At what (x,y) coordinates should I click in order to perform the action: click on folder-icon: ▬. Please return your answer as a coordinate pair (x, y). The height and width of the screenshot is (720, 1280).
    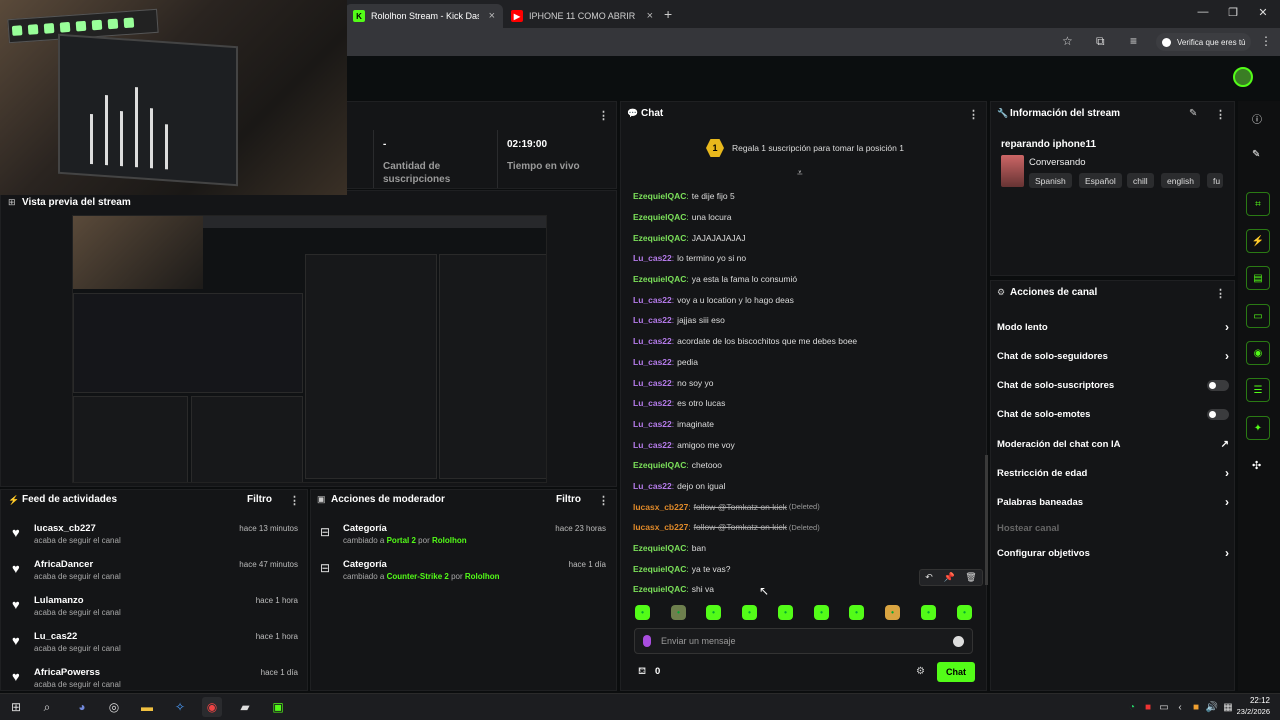
    Looking at the image, I should click on (147, 707).